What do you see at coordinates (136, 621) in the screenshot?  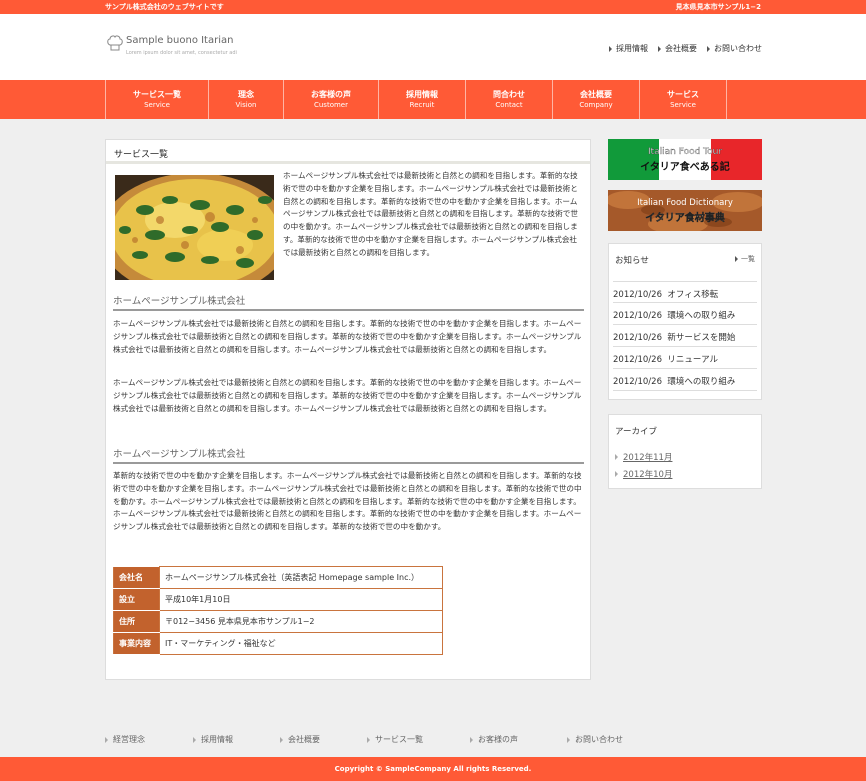 I see `table-key: 住所` at bounding box center [136, 621].